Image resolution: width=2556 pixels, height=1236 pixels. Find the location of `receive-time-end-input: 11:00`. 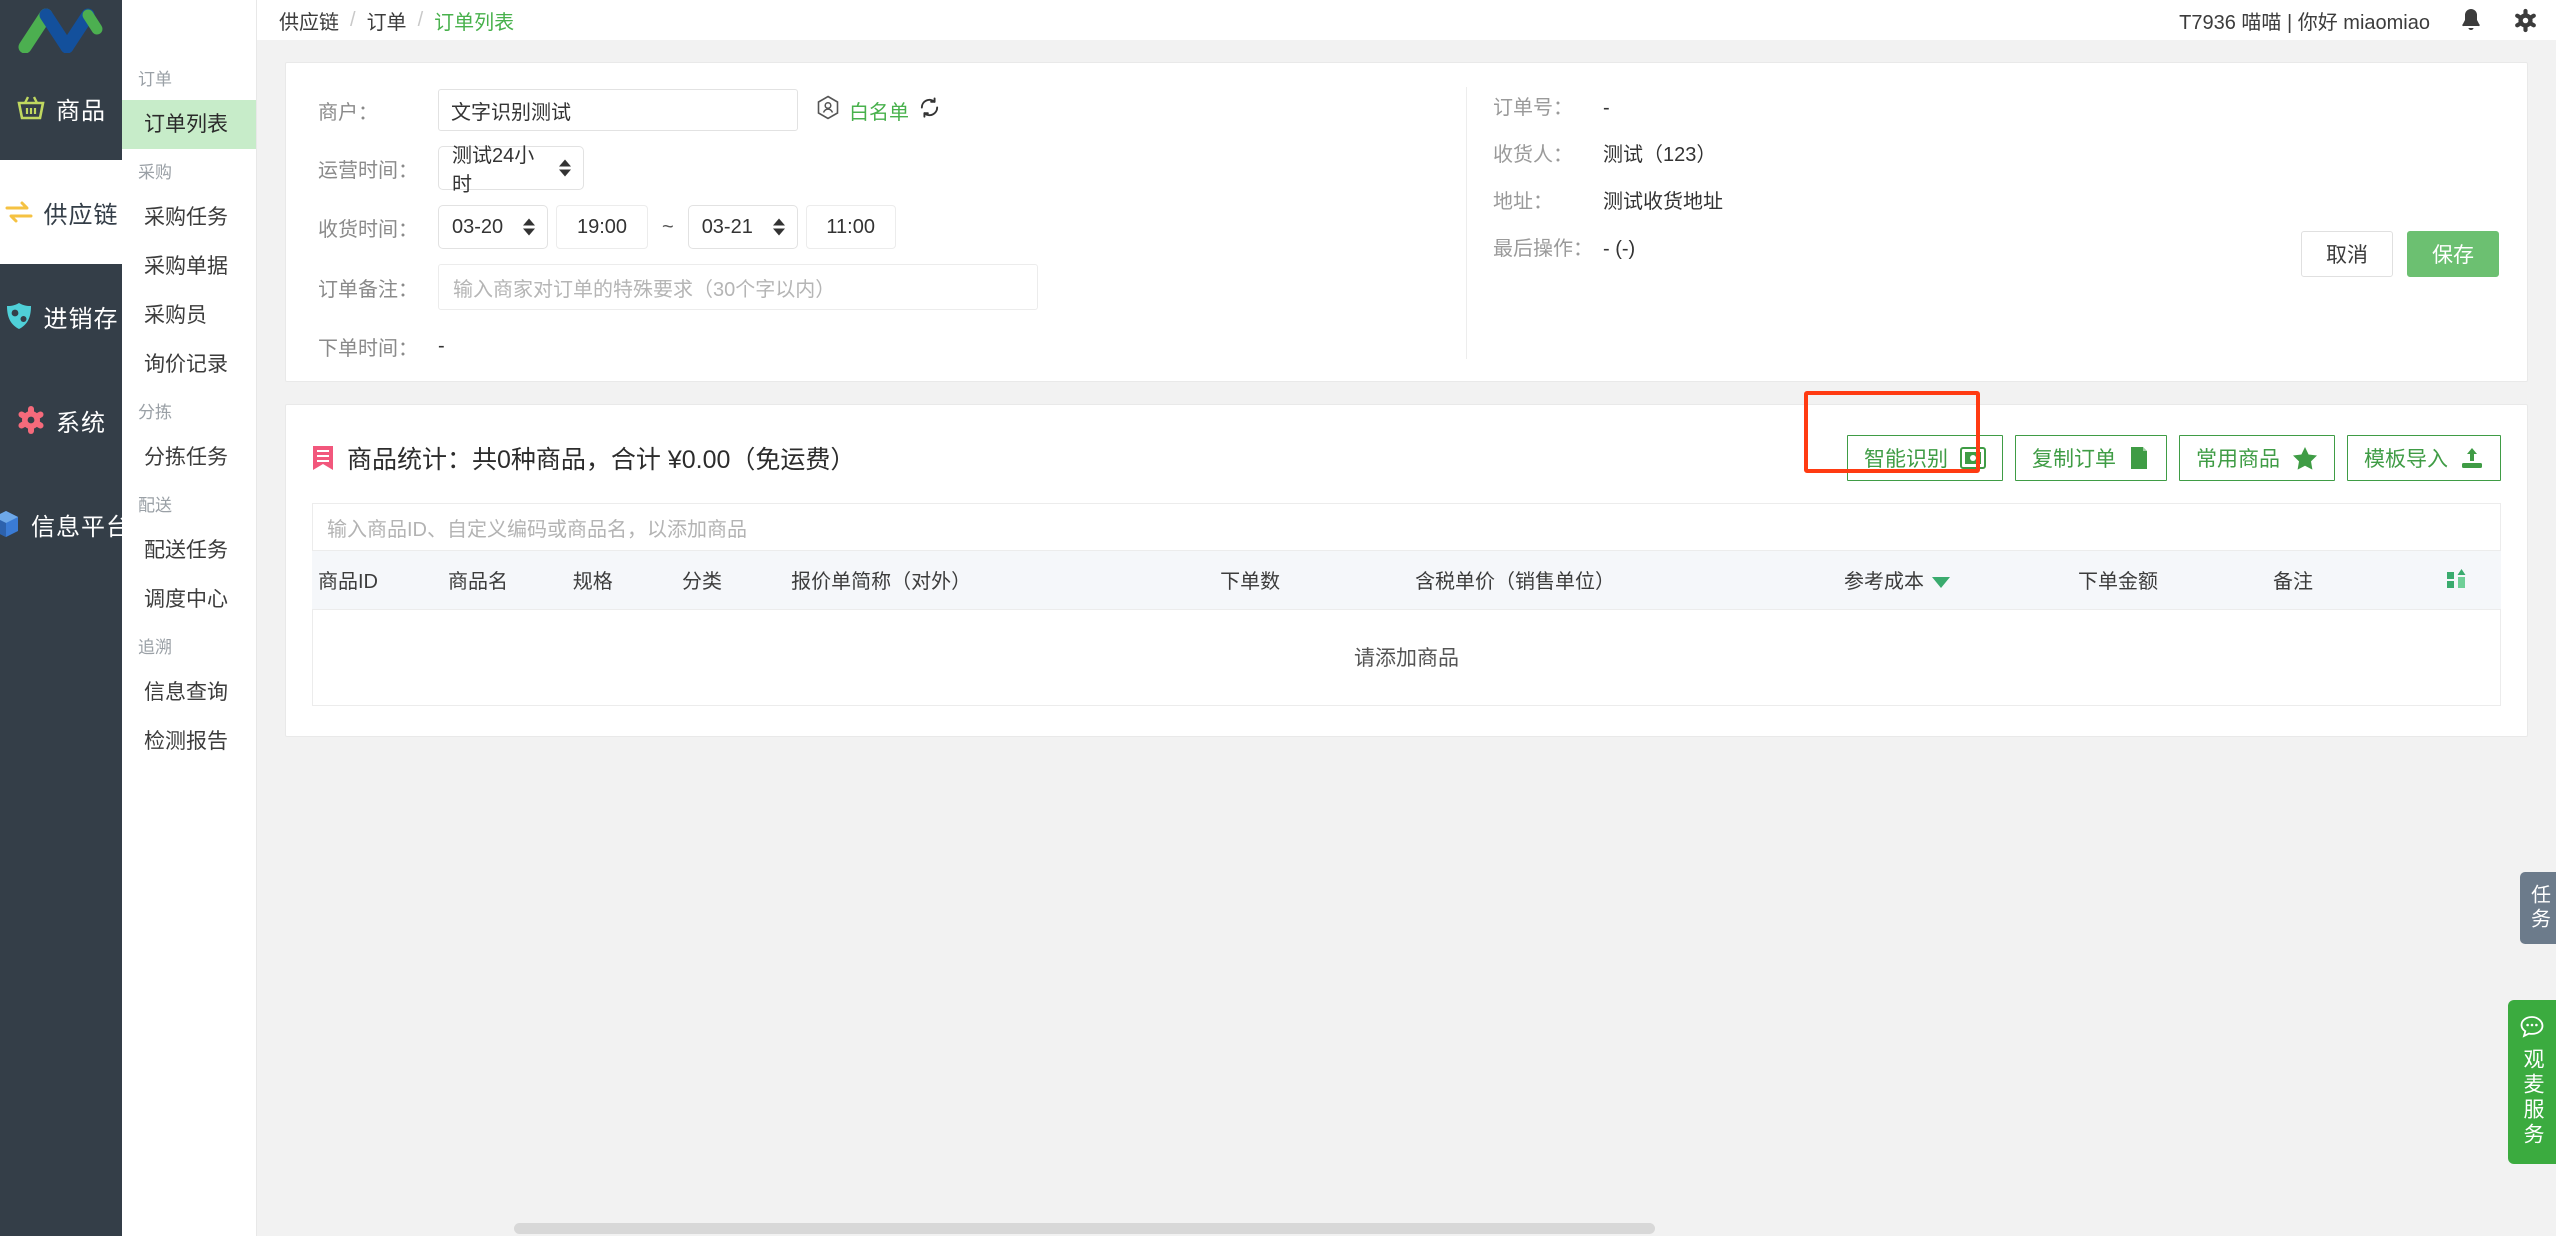

receive-time-end-input: 11:00 is located at coordinates (850, 227).